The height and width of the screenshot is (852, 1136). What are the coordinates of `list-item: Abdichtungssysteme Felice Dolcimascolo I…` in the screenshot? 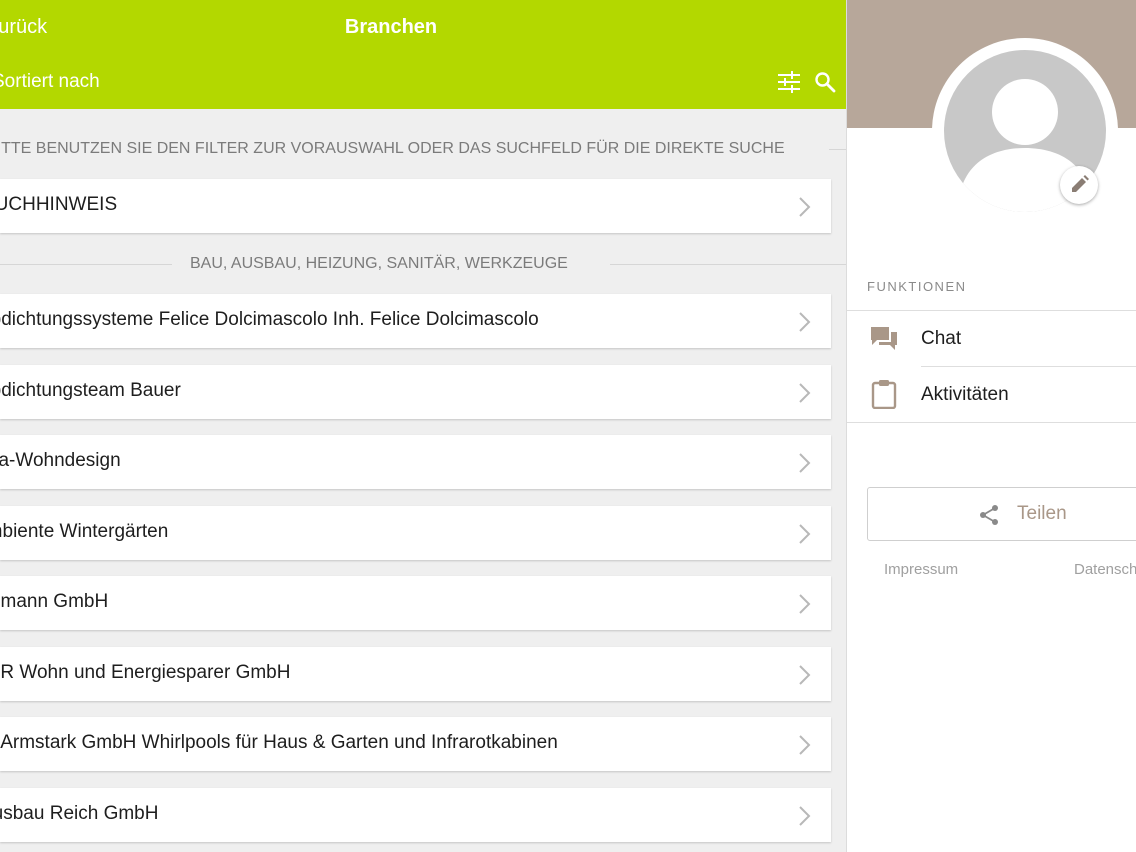 It's located at (415, 321).